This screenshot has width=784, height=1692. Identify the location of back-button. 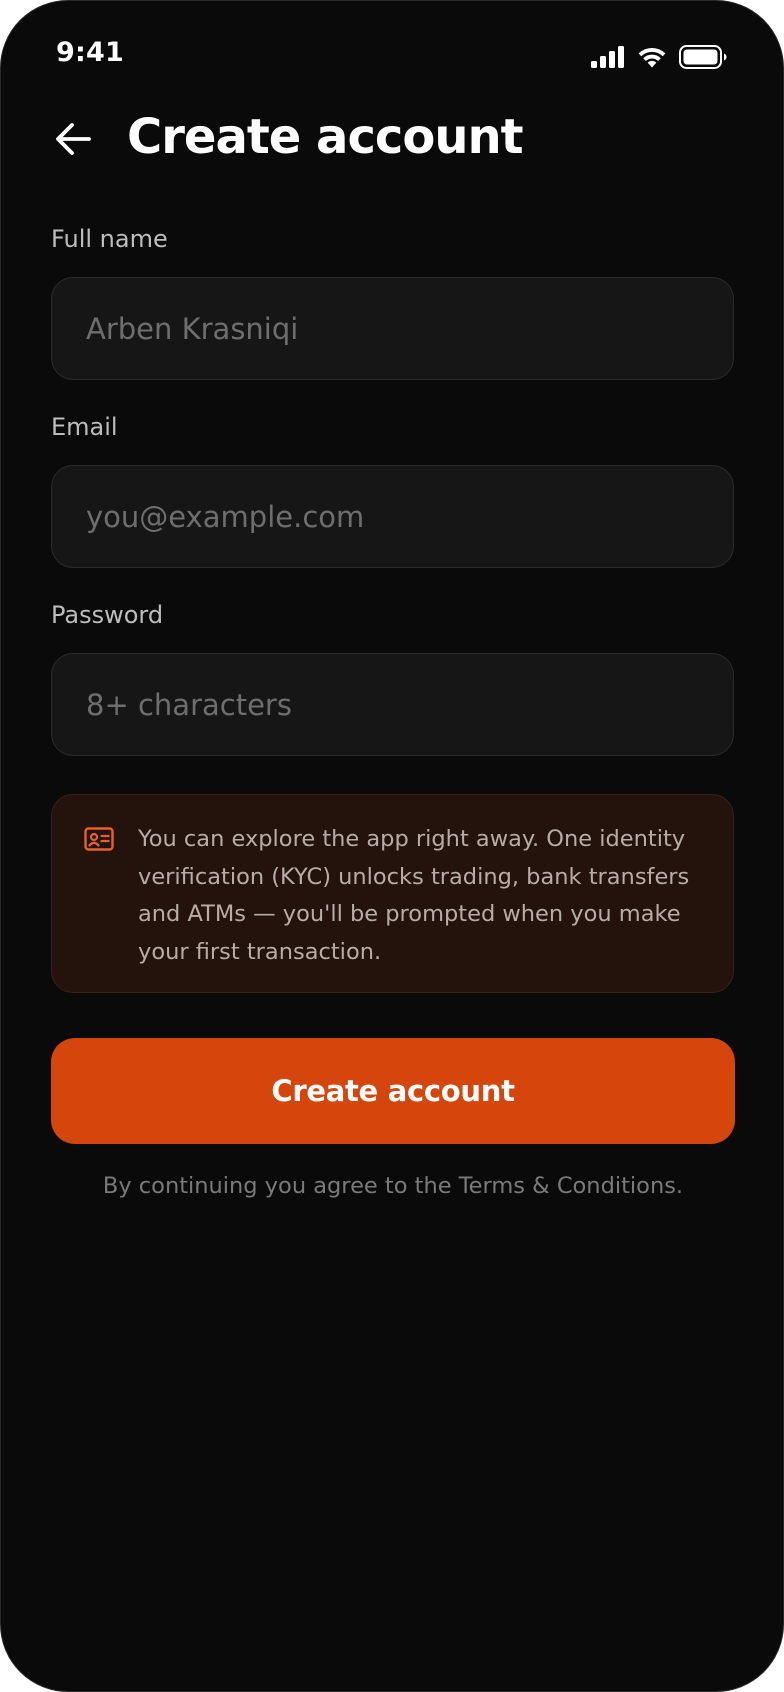
(73, 141).